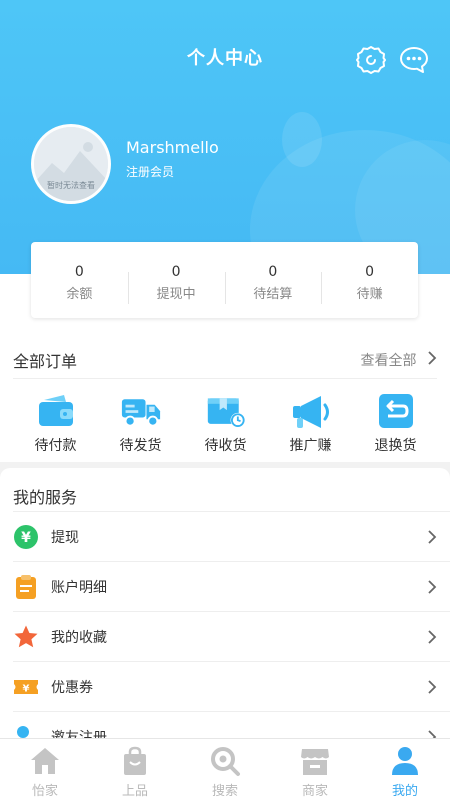 The width and height of the screenshot is (450, 800). I want to click on chat-icon, so click(414, 60).